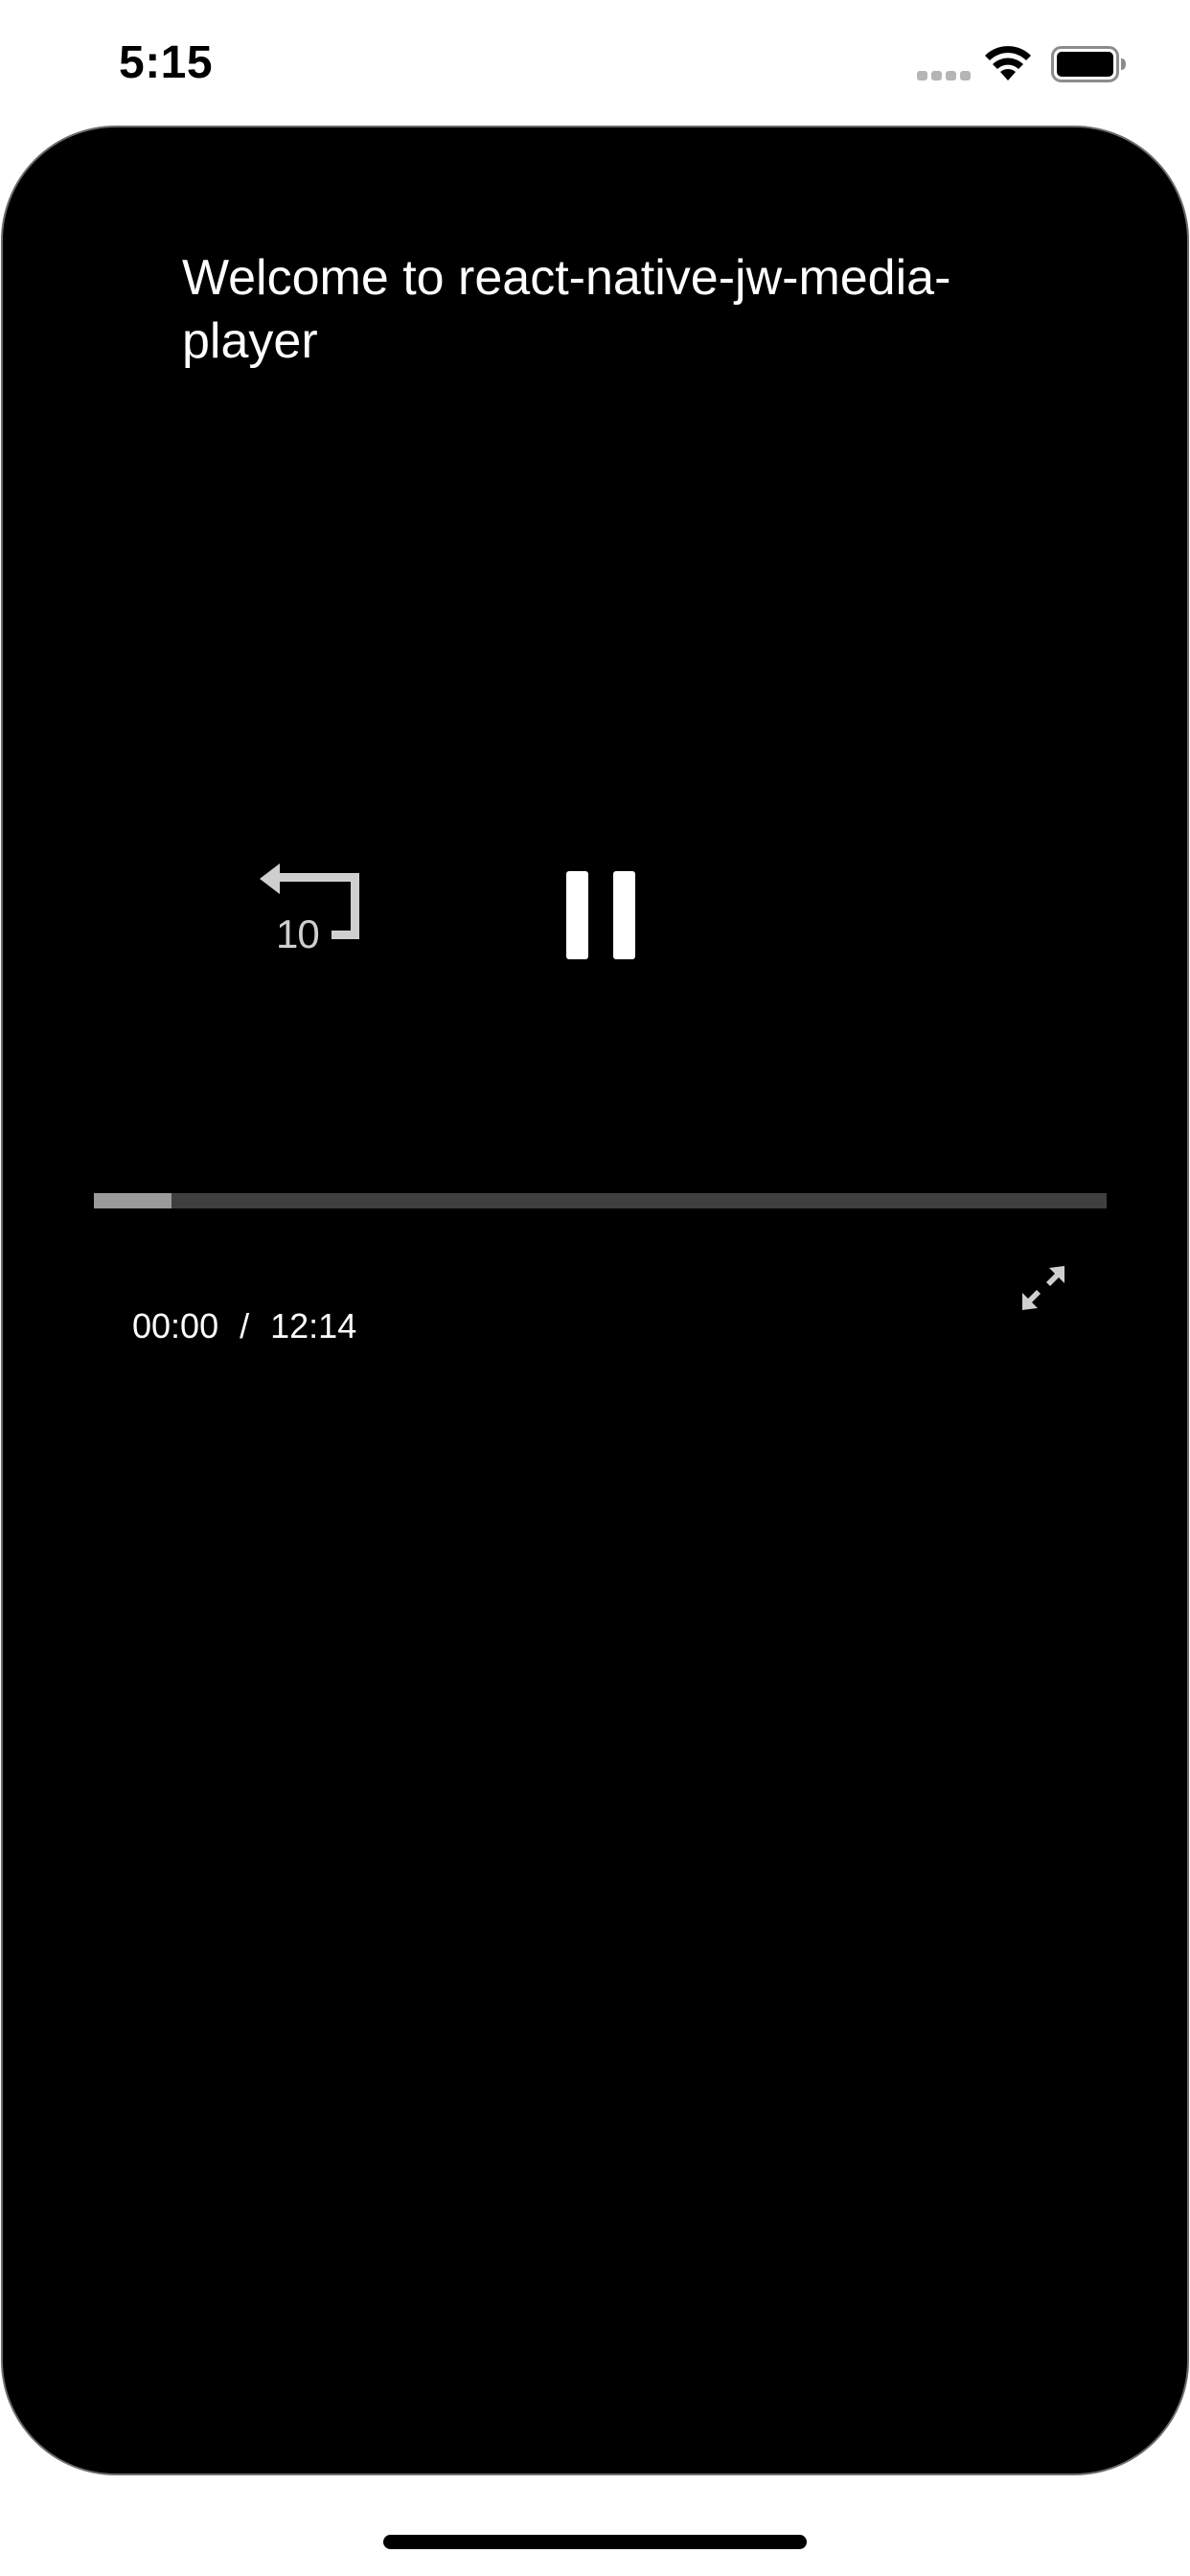 This screenshot has width=1190, height=2576. I want to click on home-indicator, so click(595, 2542).